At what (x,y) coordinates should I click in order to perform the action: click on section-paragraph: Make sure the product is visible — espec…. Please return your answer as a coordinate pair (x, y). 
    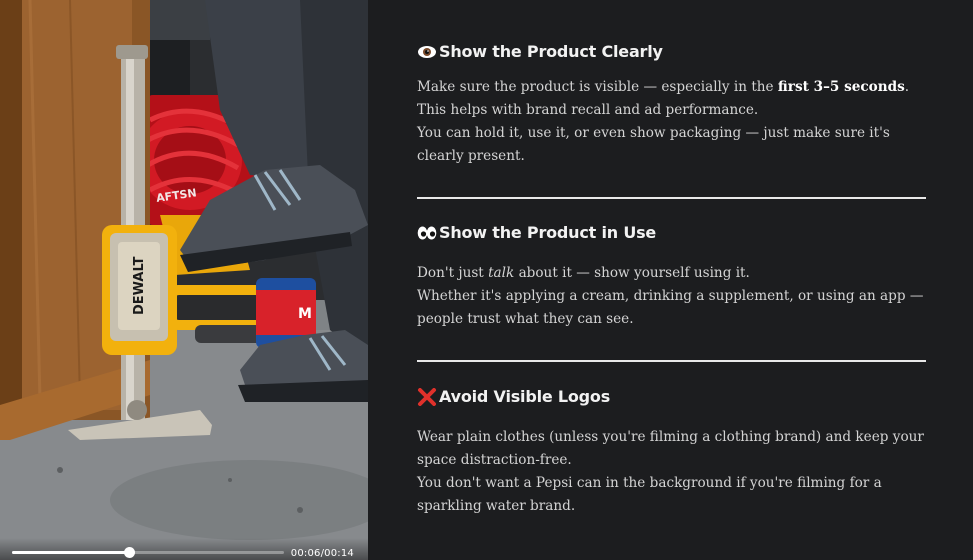
    Looking at the image, I should click on (663, 98).